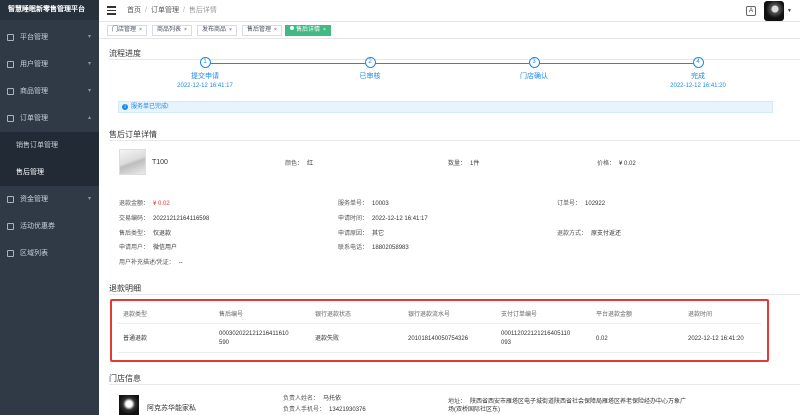 This screenshot has height=415, width=800. I want to click on breadcrumb: 首页 / 订单管理 / 售后详情, so click(172, 10).